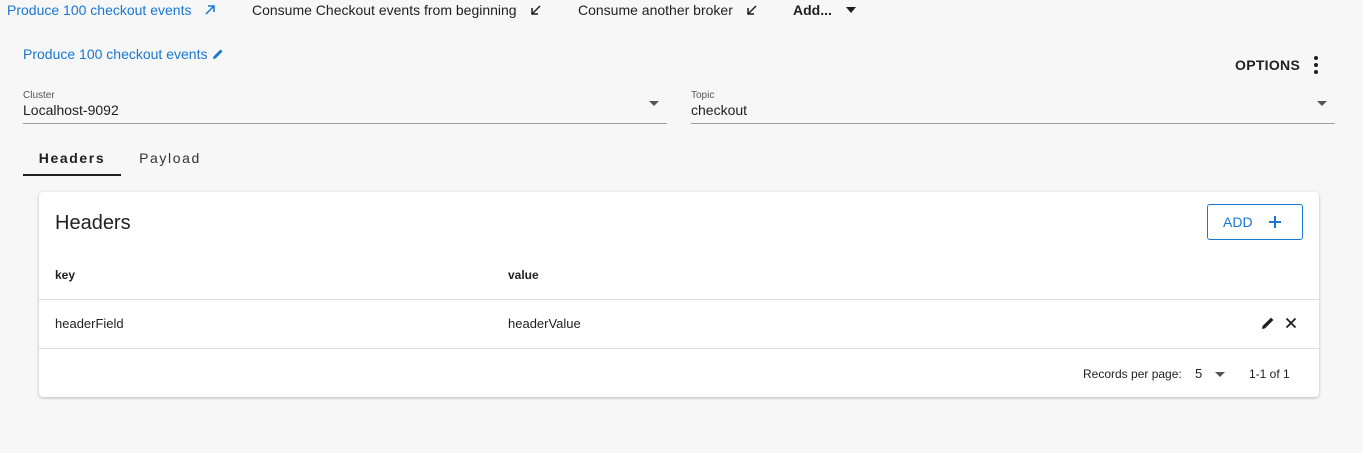 This screenshot has width=1363, height=453. I want to click on tab-consume-checkout: Consume Checkout events from beginning, so click(397, 10).